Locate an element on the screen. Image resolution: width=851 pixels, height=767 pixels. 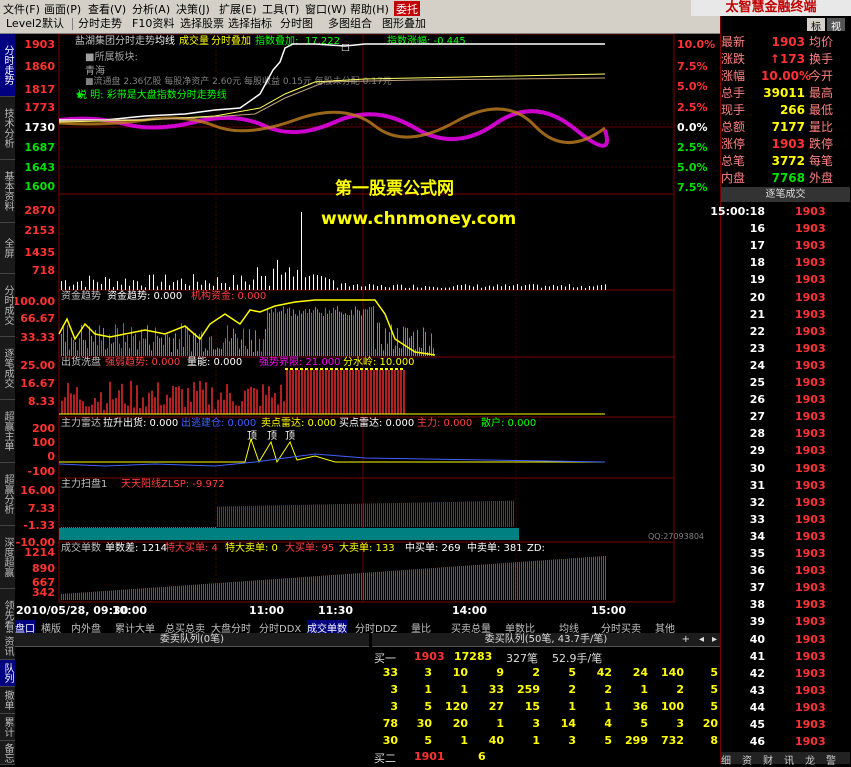
side-tab-news: 资讯 is located at coordinates (7, 646).